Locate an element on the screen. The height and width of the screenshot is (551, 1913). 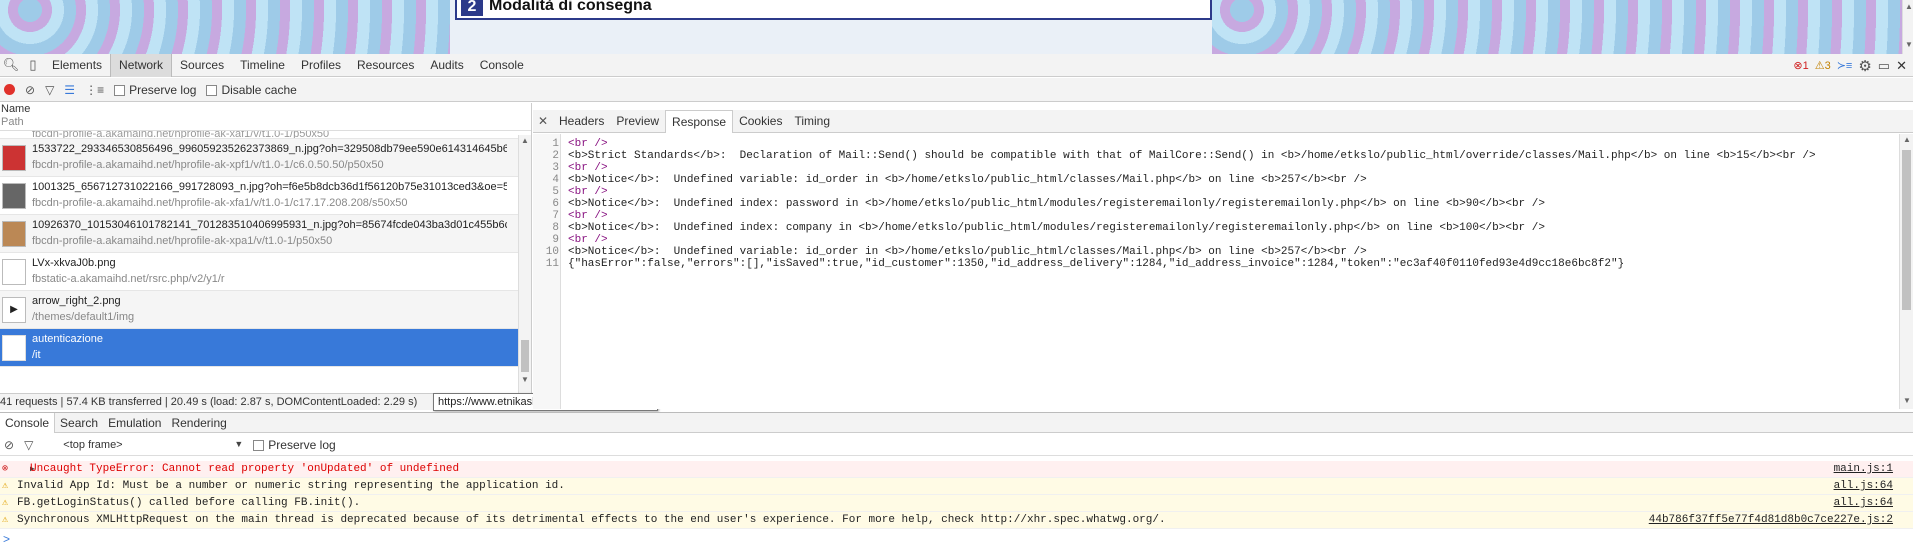
tab-audits: Audits is located at coordinates (446, 65).